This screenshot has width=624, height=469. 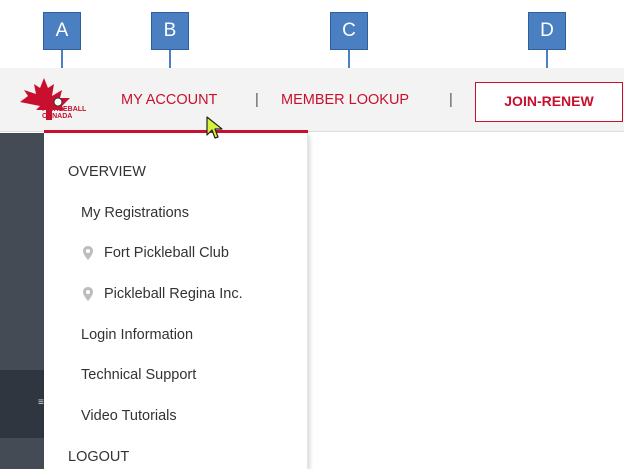 What do you see at coordinates (137, 335) in the screenshot?
I see `menu-login-information: Login Information` at bounding box center [137, 335].